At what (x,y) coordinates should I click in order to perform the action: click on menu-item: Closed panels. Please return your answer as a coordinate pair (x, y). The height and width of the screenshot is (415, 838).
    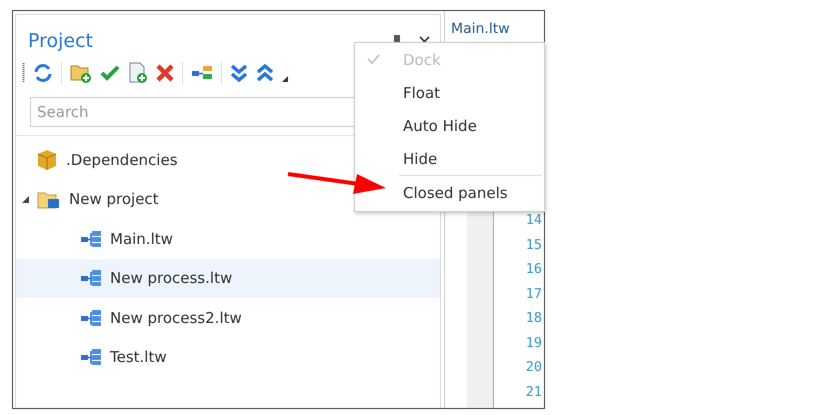
    Looking at the image, I should click on (449, 192).